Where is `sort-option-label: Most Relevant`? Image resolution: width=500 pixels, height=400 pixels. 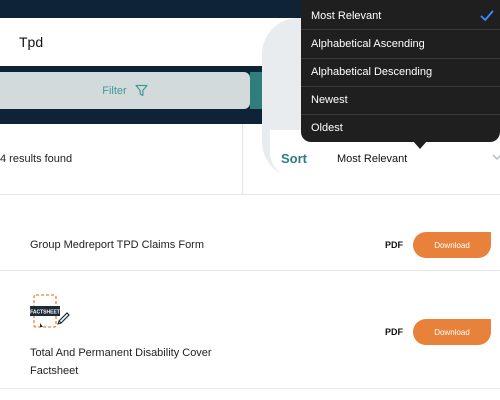 sort-option-label: Most Relevant is located at coordinates (346, 16).